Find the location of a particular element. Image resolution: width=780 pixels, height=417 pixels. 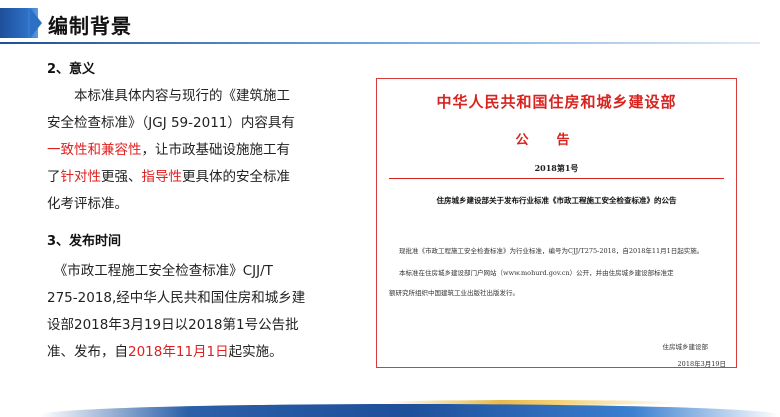

paragraph-line: 准、发布，自2018年11月1日起实施。 is located at coordinates (192, 352).